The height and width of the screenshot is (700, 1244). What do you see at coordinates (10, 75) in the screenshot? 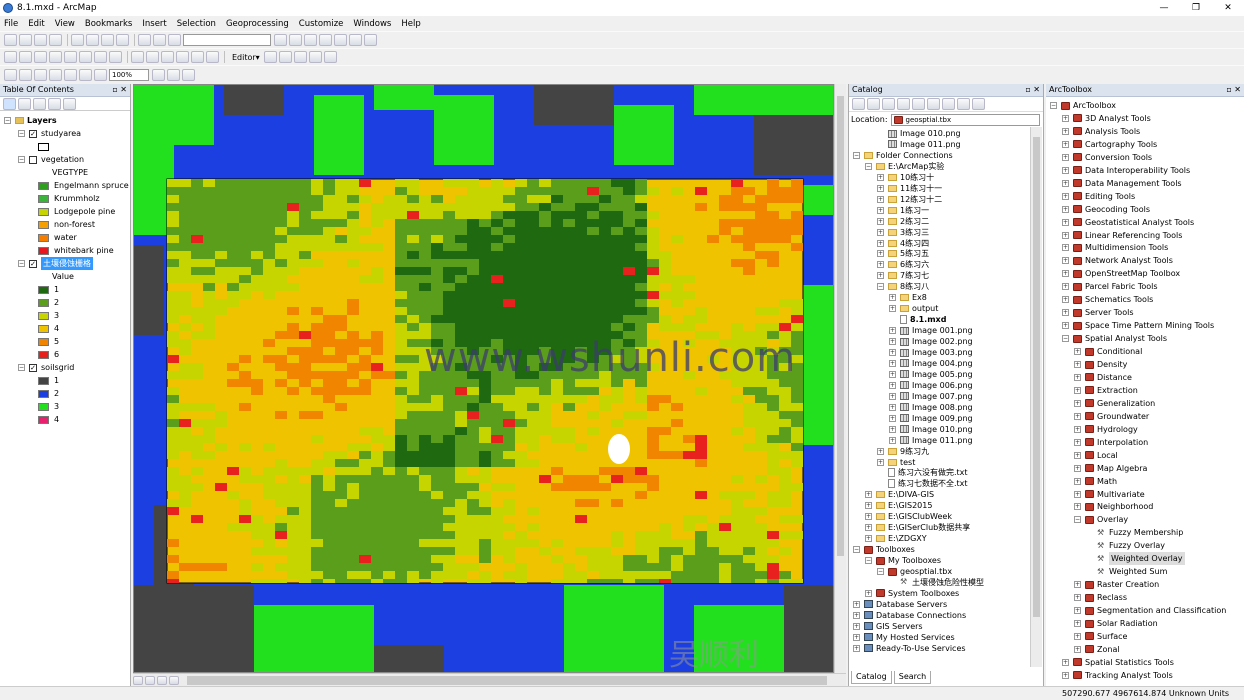
I see `layout-zoom-in-icon` at bounding box center [10, 75].